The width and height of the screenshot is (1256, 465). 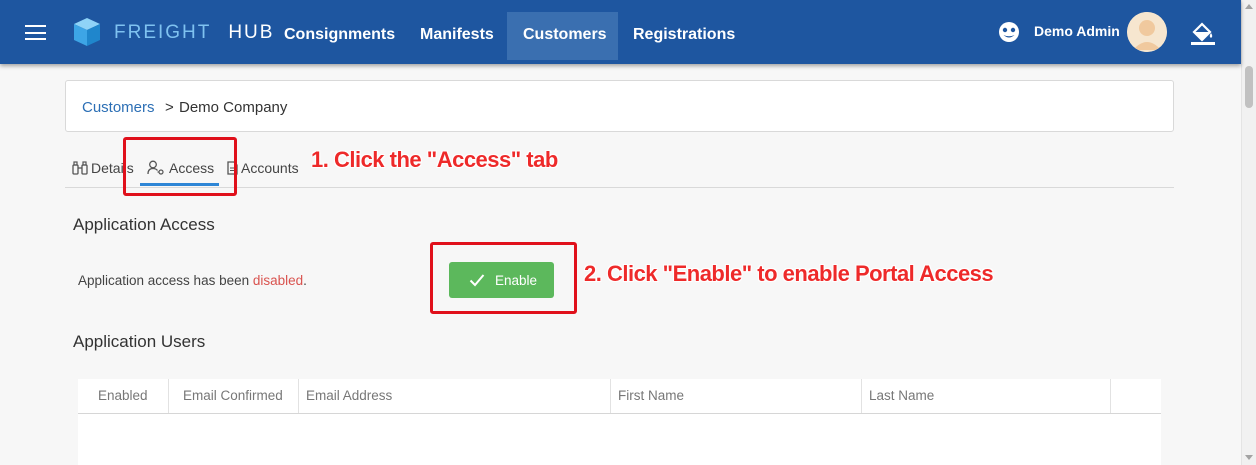 What do you see at coordinates (684, 36) in the screenshot?
I see `nav-registrations: Registrations` at bounding box center [684, 36].